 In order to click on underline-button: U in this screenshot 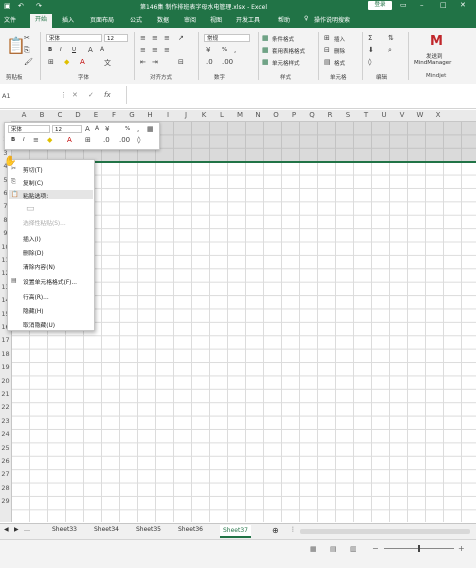, I will do `click(74, 50)`.